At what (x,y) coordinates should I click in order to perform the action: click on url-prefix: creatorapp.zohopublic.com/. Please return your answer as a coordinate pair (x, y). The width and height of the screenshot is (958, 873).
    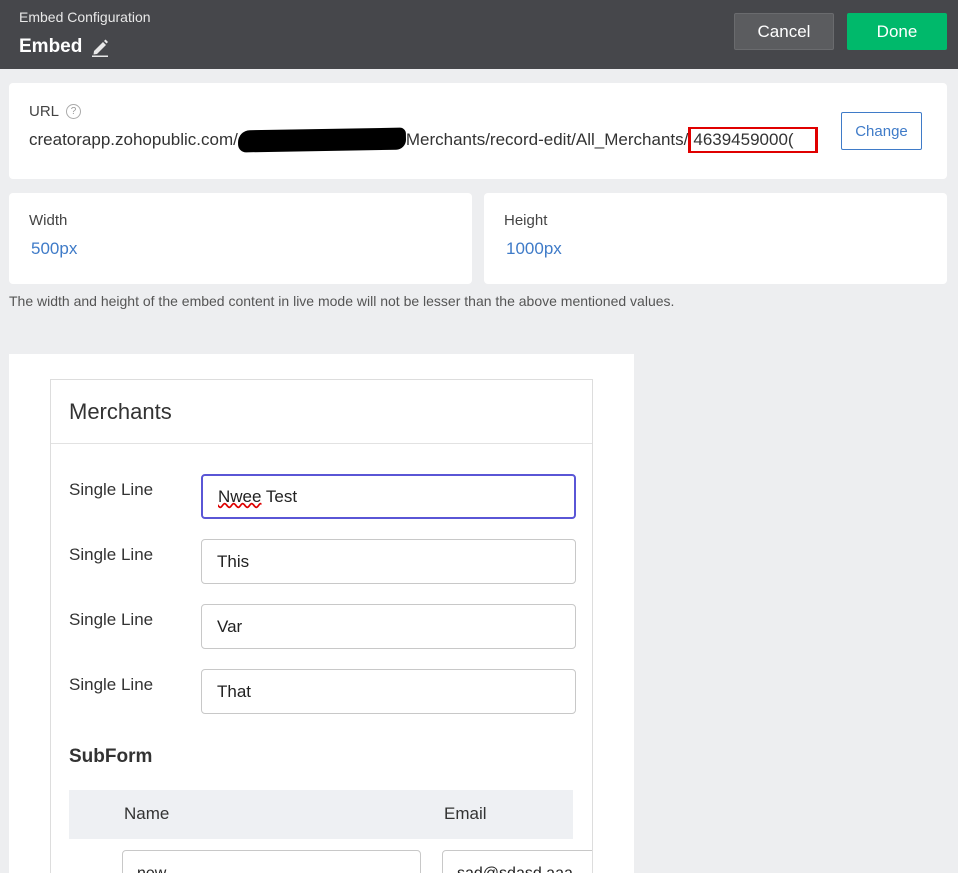
    Looking at the image, I should click on (133, 139).